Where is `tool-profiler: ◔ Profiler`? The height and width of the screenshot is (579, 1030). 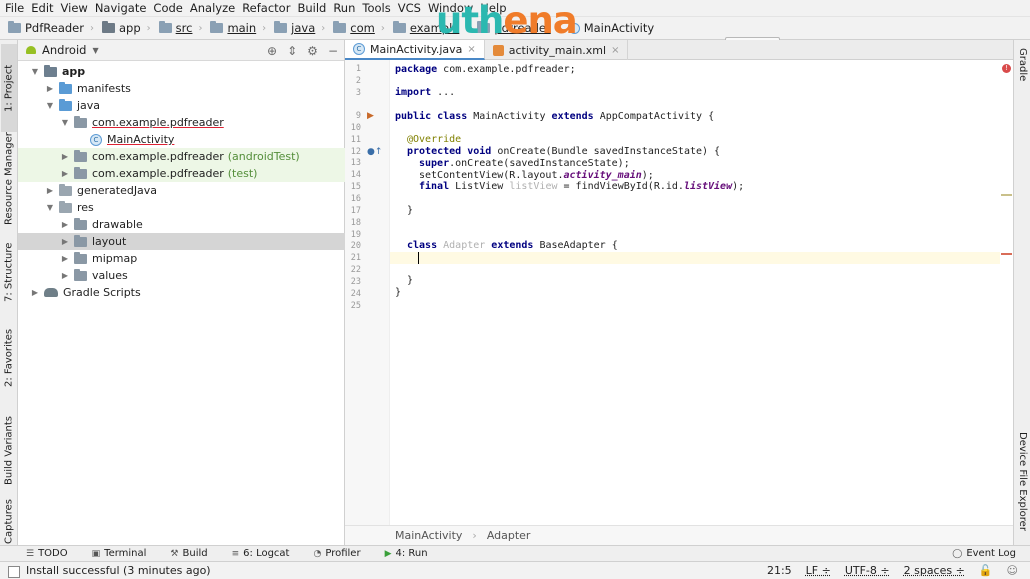 tool-profiler: ◔ Profiler is located at coordinates (334, 553).